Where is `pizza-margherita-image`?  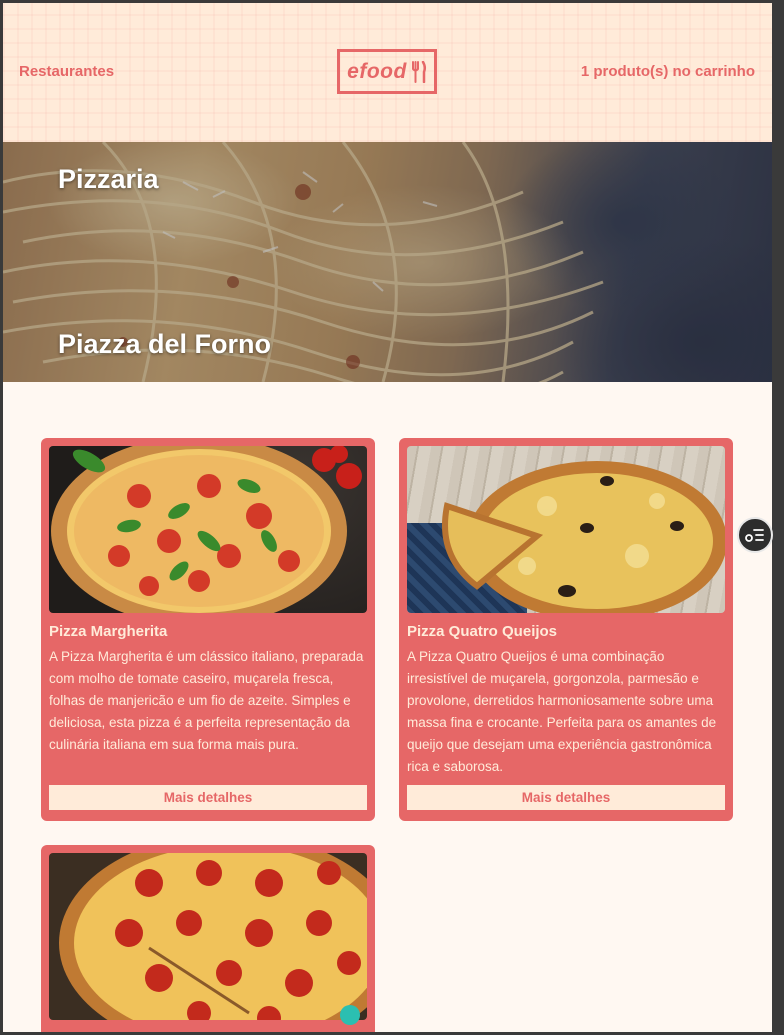 pizza-margherita-image is located at coordinates (208, 529).